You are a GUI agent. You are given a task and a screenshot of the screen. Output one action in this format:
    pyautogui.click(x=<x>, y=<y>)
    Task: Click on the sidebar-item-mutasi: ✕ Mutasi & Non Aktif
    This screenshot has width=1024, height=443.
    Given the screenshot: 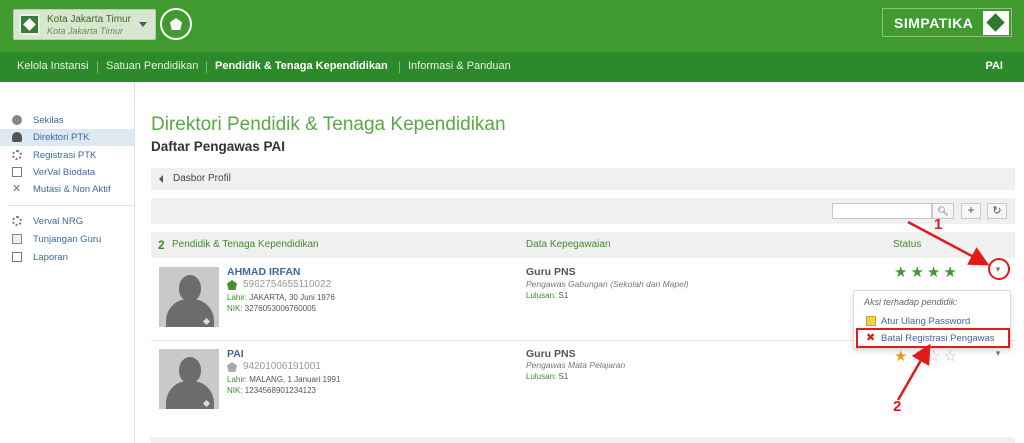 What is the action you would take?
    pyautogui.click(x=67, y=189)
    